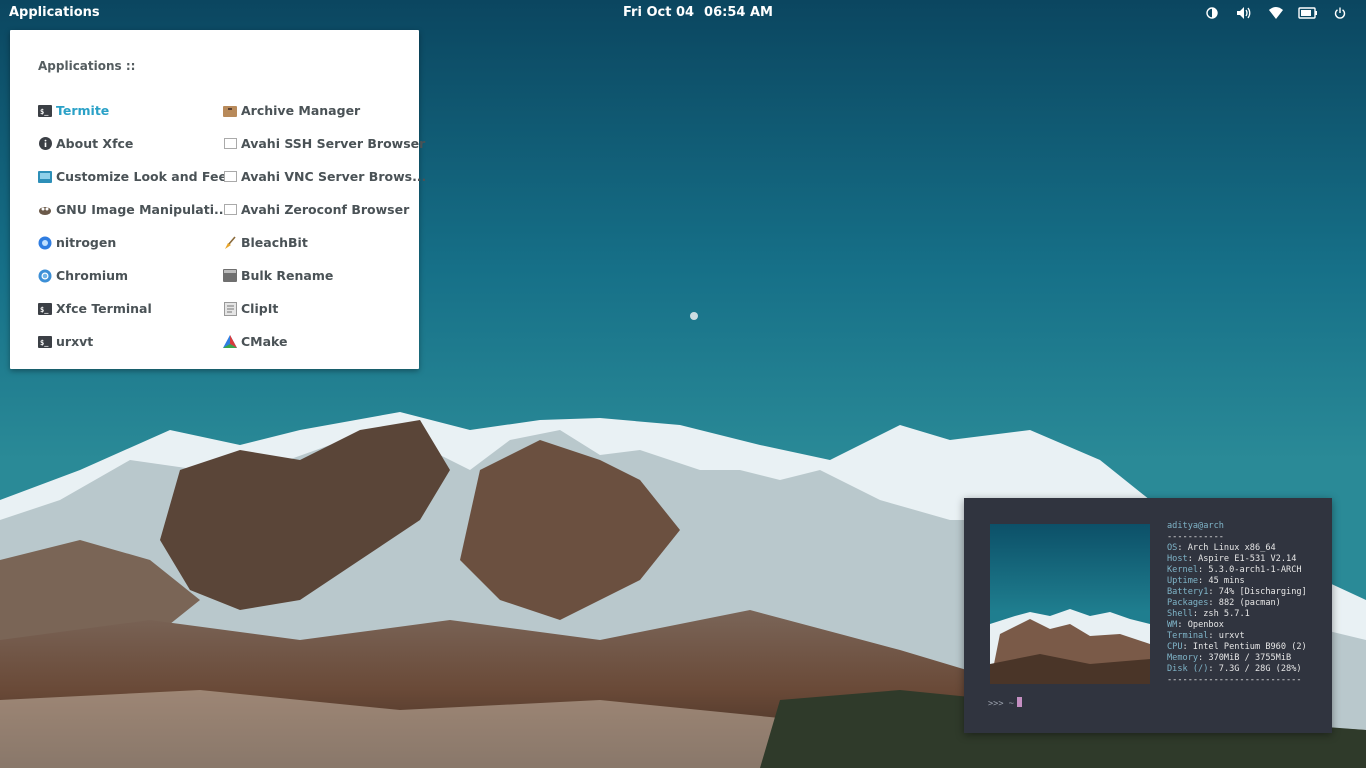  I want to click on app-label: ClipIt, so click(260, 308).